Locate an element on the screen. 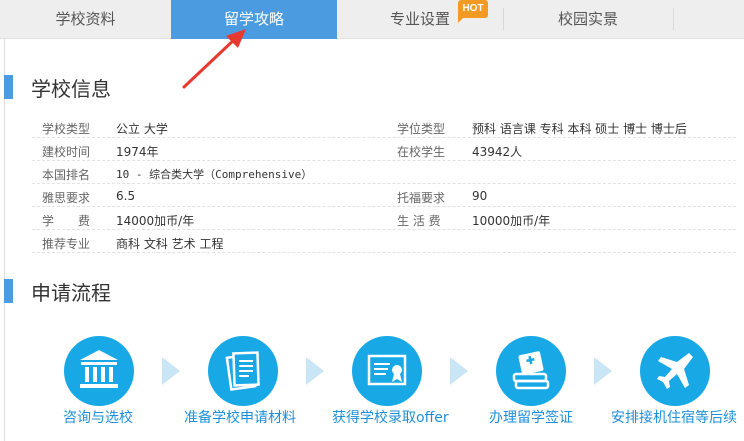 Image resolution: width=744 pixels, height=441 pixels. red-arrow-annotation is located at coordinates (214, 59).